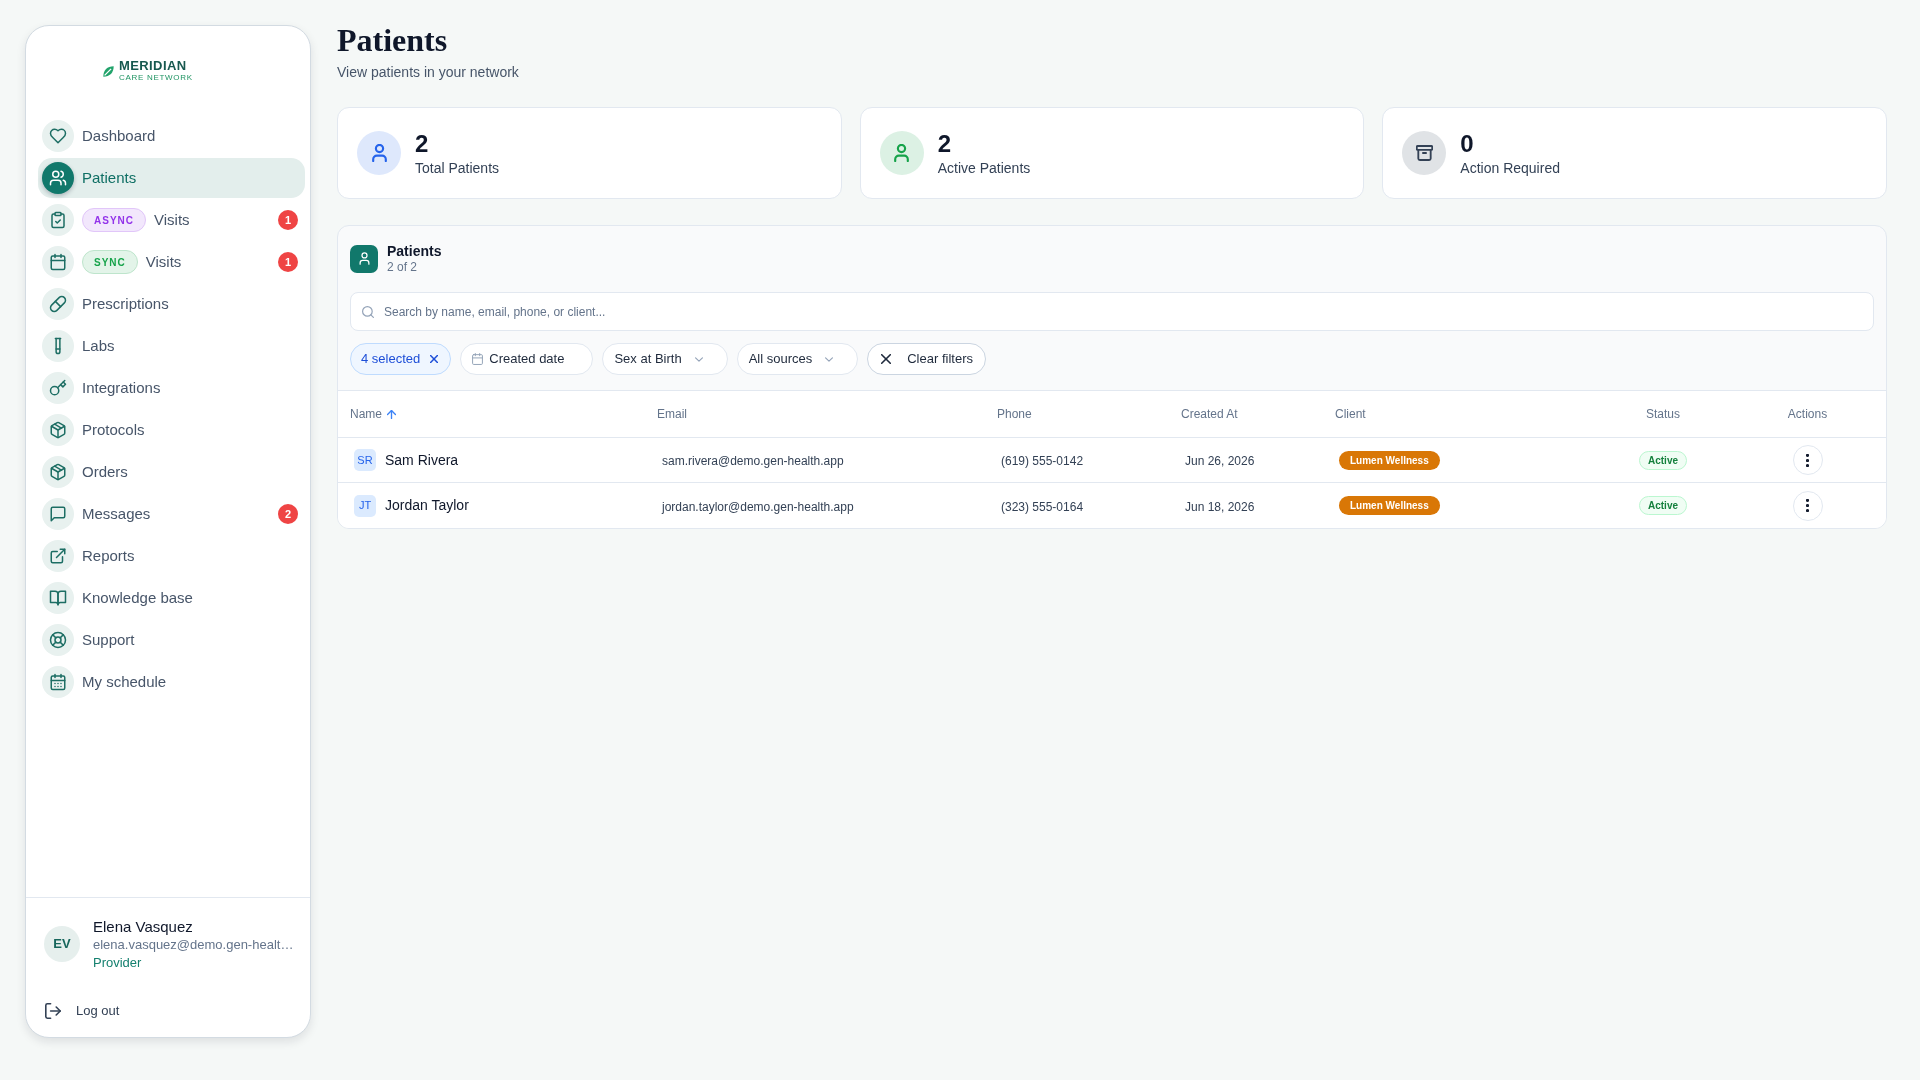 This screenshot has height=1080, width=1920. Describe the element at coordinates (171, 346) in the screenshot. I see `nav-item: Labs` at that location.